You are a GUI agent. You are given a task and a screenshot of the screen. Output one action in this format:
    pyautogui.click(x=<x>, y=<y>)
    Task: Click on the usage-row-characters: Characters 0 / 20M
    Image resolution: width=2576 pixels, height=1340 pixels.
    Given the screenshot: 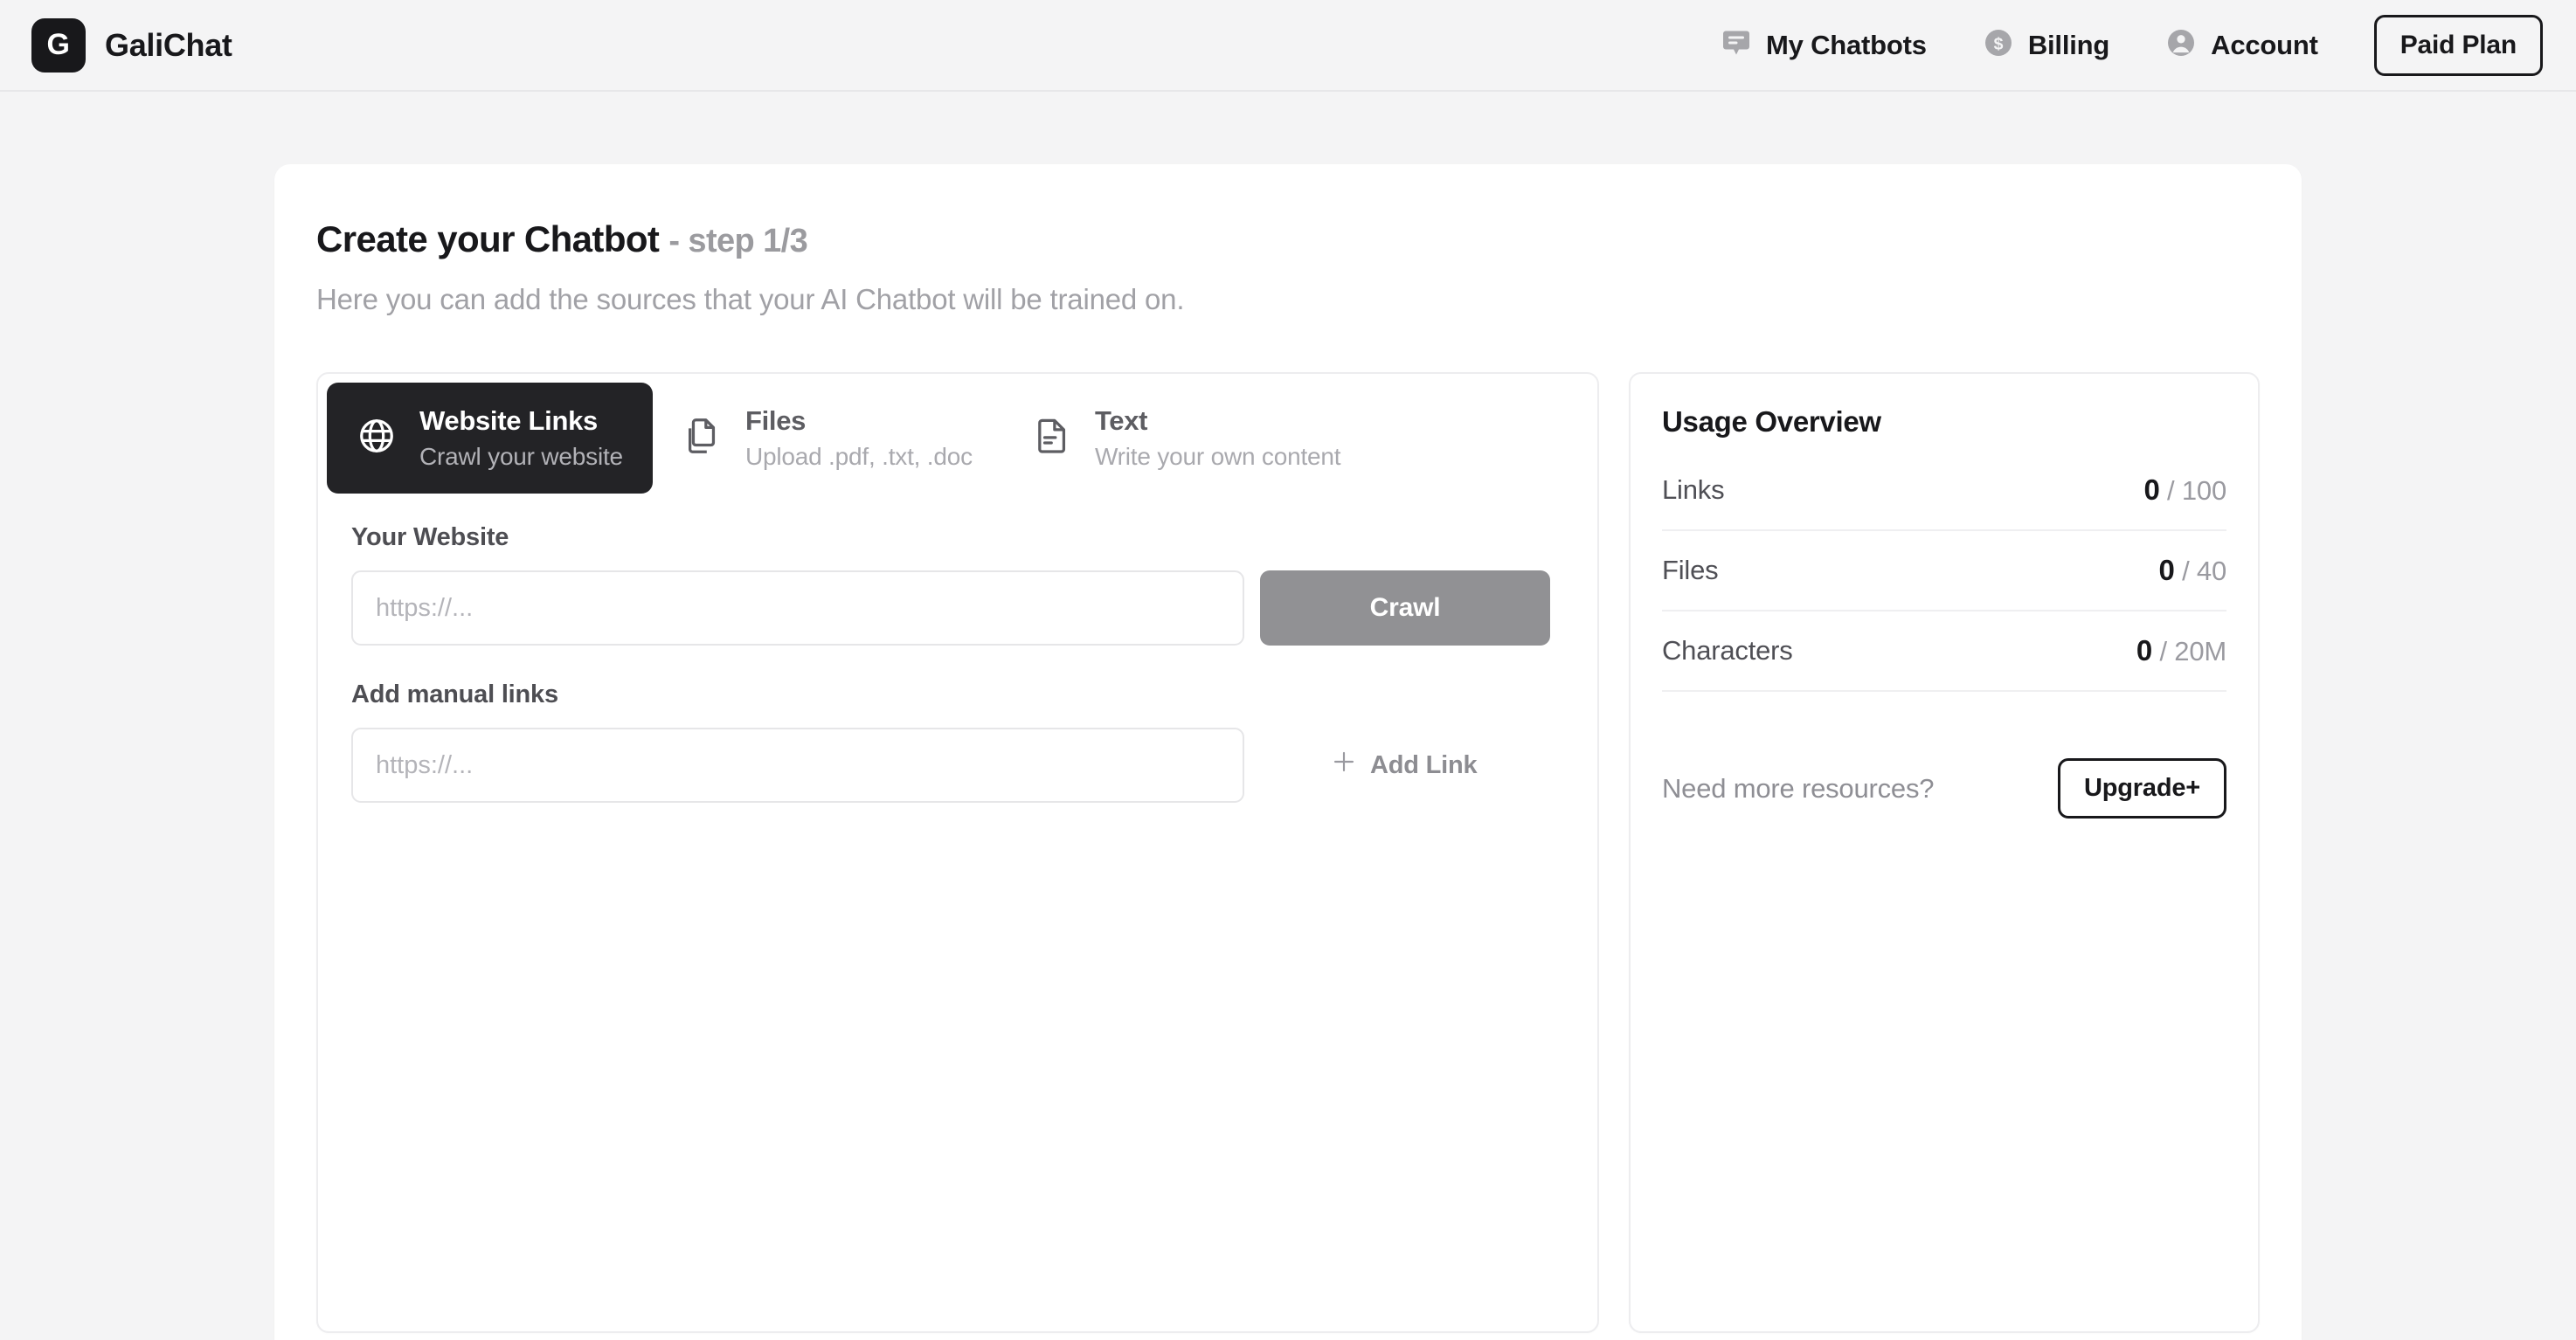 What is the action you would take?
    pyautogui.click(x=1944, y=651)
    